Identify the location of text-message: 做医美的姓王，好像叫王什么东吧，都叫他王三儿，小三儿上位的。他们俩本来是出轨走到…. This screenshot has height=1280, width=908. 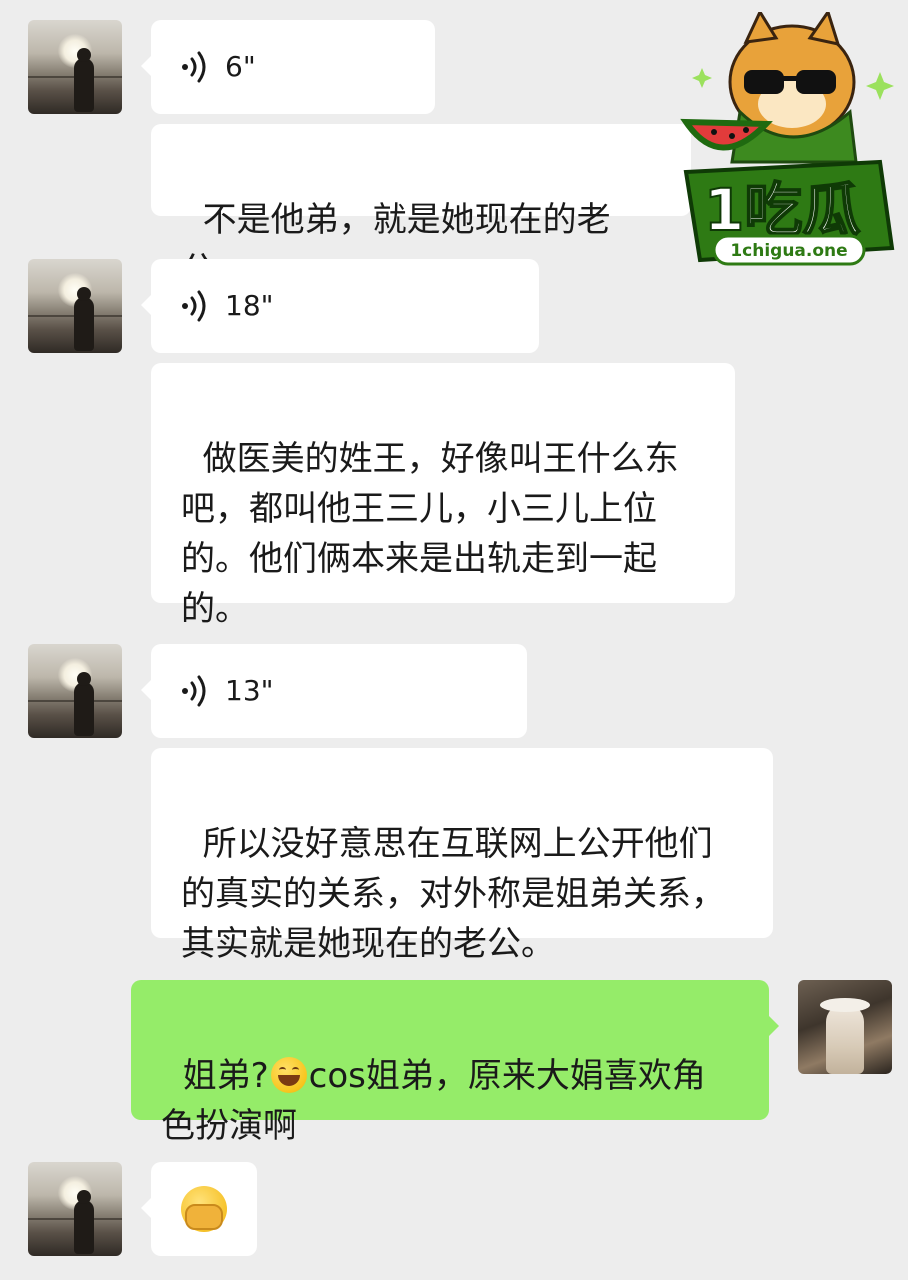
(443, 496).